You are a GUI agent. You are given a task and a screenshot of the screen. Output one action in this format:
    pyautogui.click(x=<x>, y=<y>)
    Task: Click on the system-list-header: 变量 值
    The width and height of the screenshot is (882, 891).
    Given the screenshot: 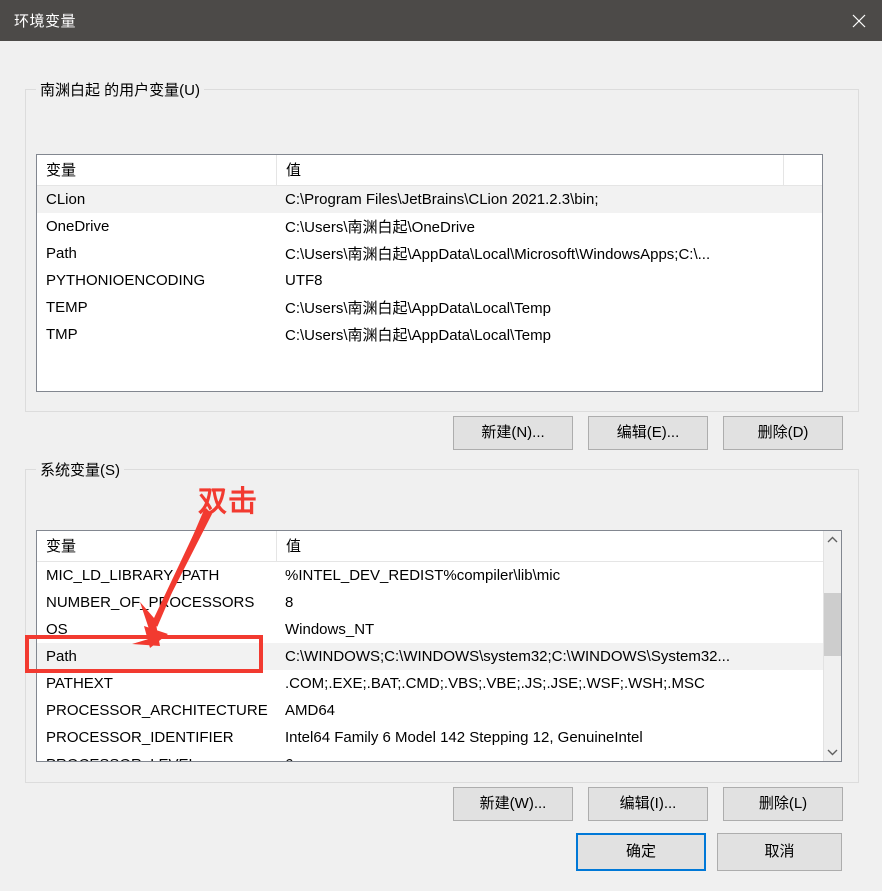 What is the action you would take?
    pyautogui.click(x=439, y=546)
    